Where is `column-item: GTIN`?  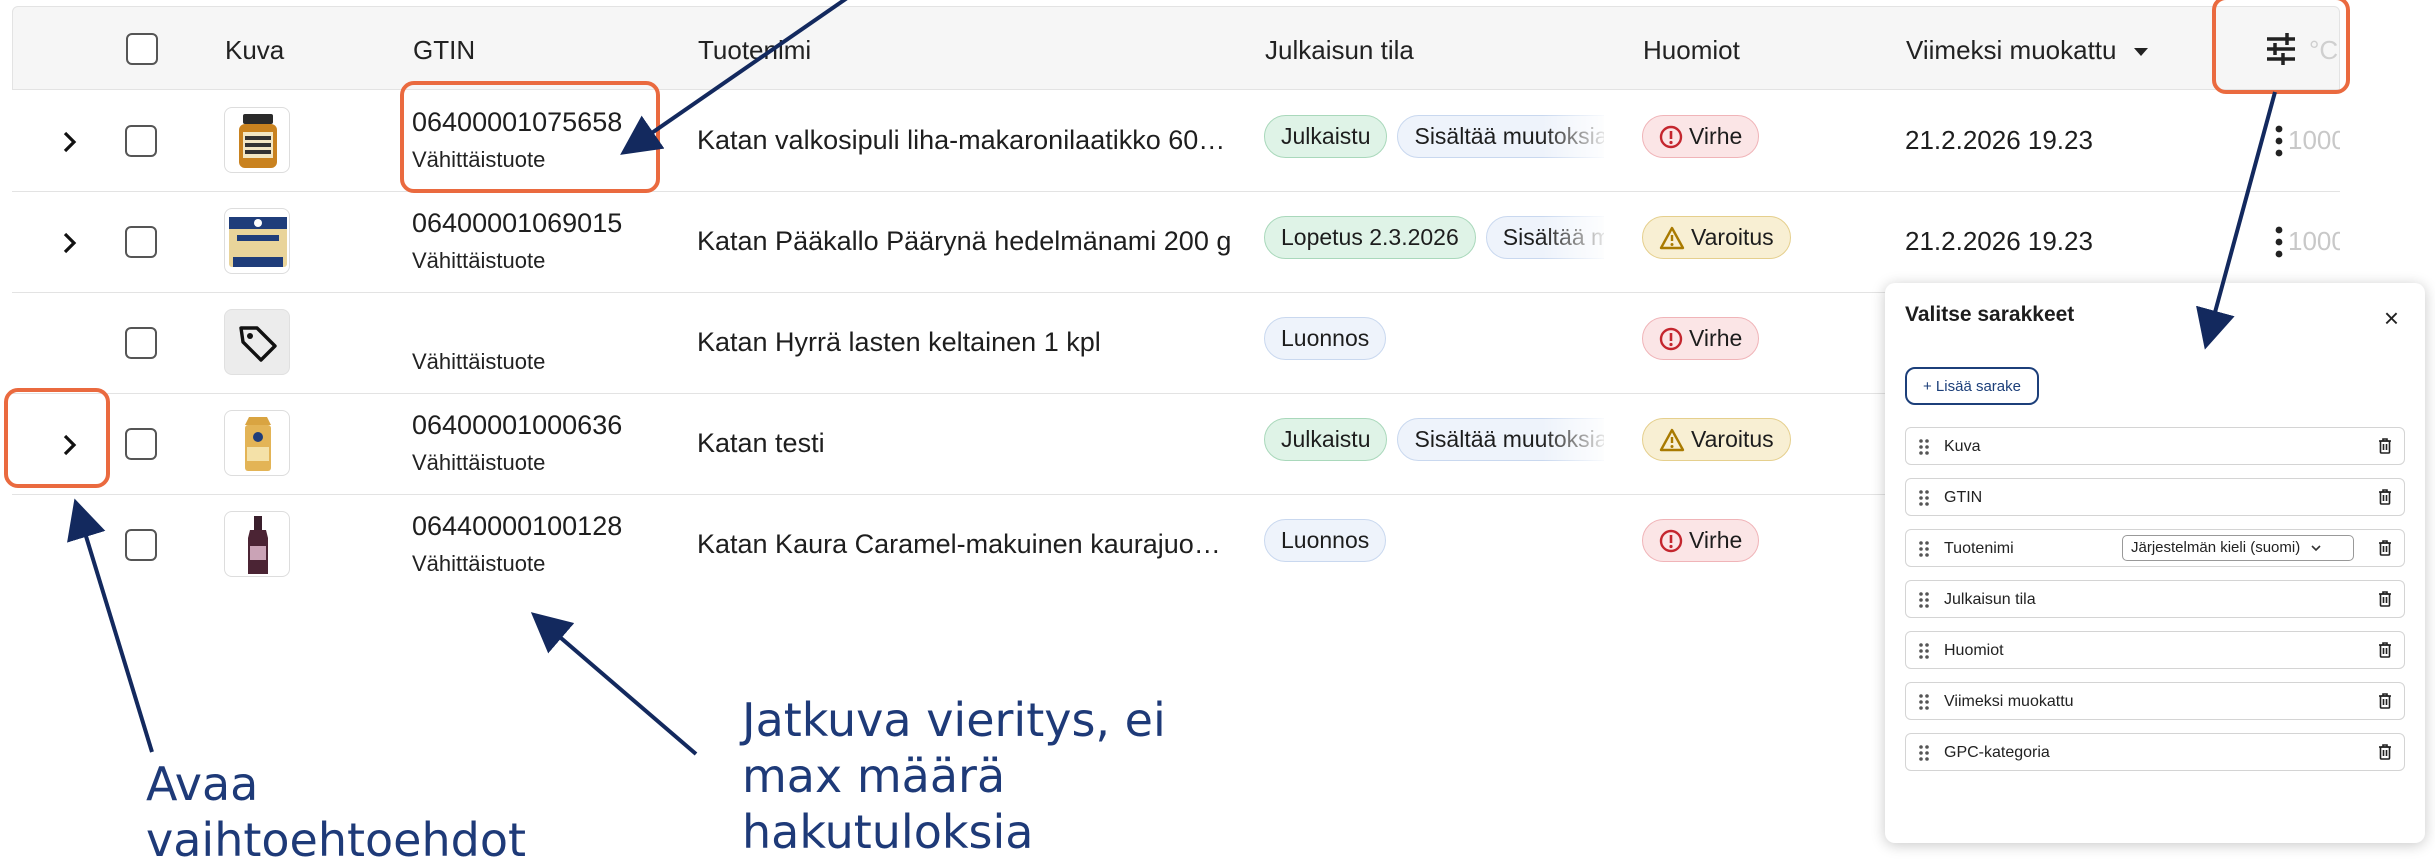
column-item: GTIN is located at coordinates (2155, 497).